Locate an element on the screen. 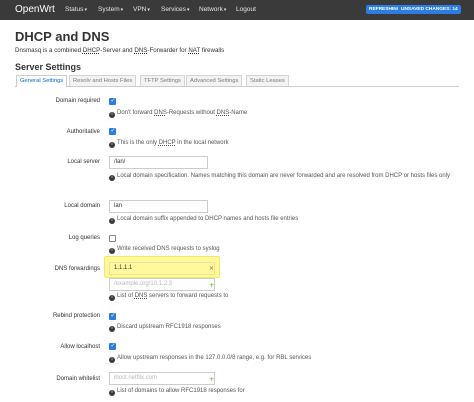  nav-item-status: Status▾ is located at coordinates (76, 9).